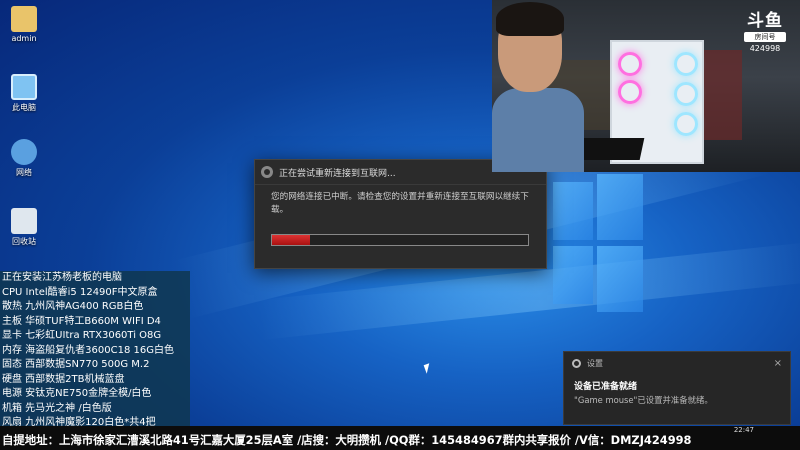  What do you see at coordinates (24, 152) in the screenshot?
I see `network-icon` at bounding box center [24, 152].